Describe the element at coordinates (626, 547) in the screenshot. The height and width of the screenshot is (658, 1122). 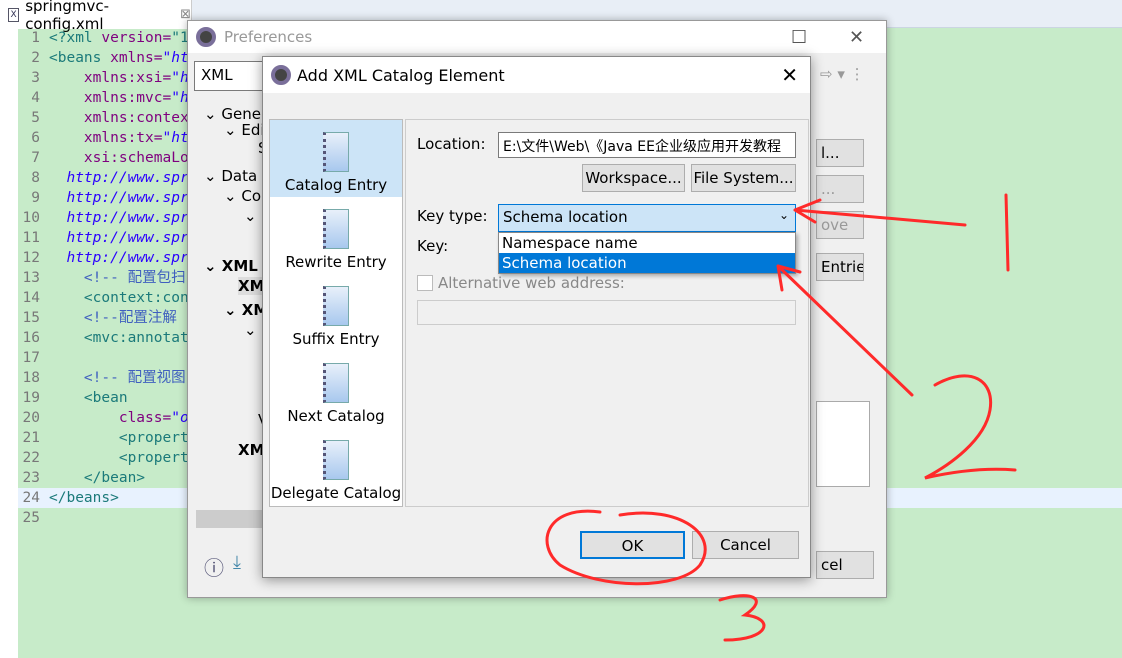
I see `ok-circle` at that location.